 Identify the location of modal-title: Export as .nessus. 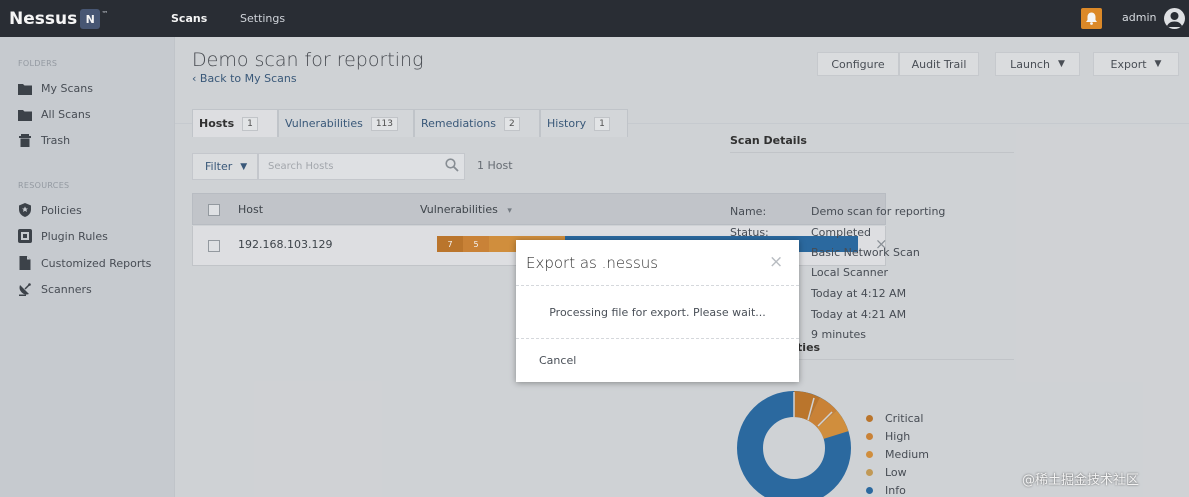
(592, 263).